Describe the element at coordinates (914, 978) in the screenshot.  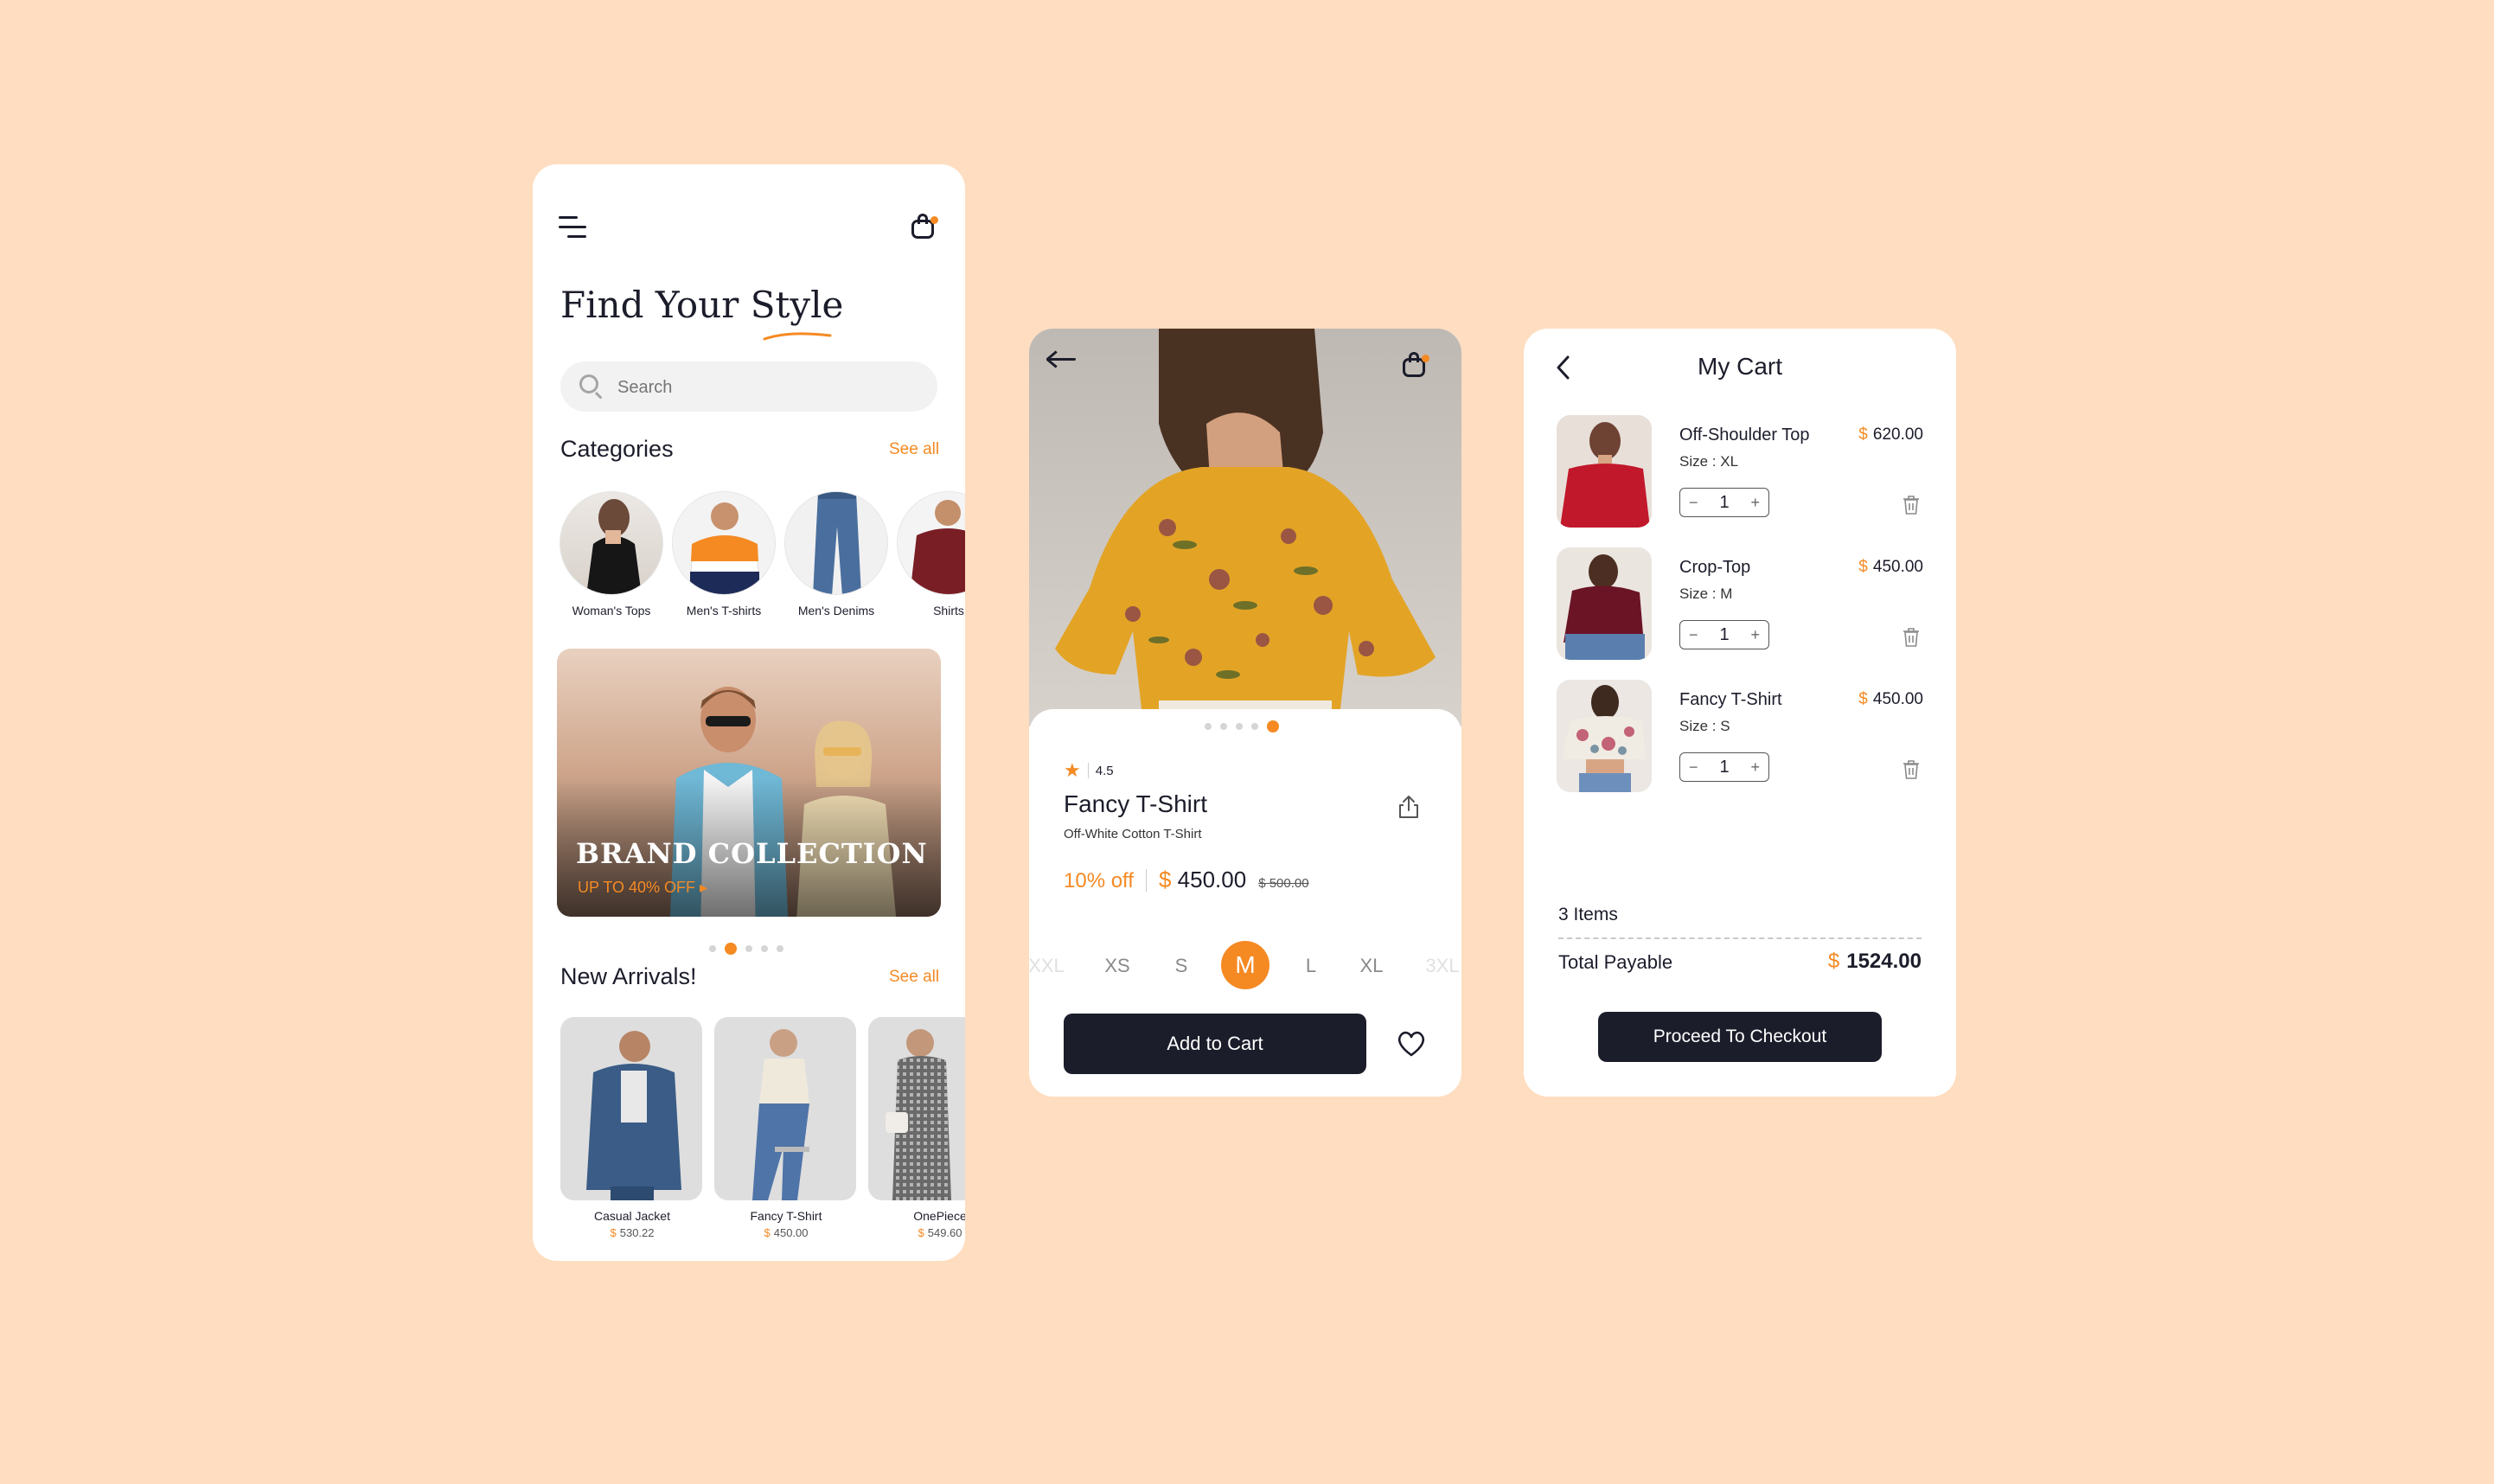
I see `new-arrivals-see-all-link: See all` at that location.